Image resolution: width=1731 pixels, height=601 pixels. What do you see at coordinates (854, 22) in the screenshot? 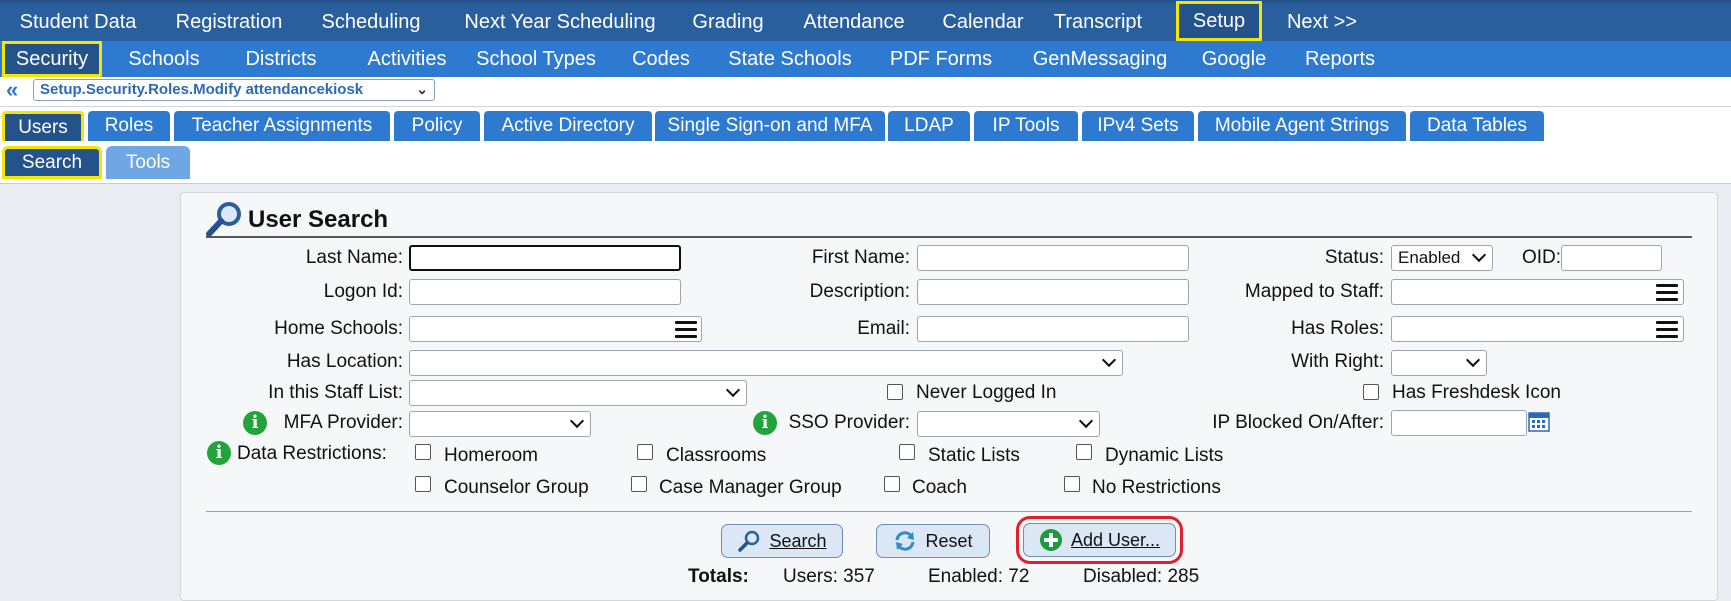
I see `nav-attendance: Attendance` at bounding box center [854, 22].